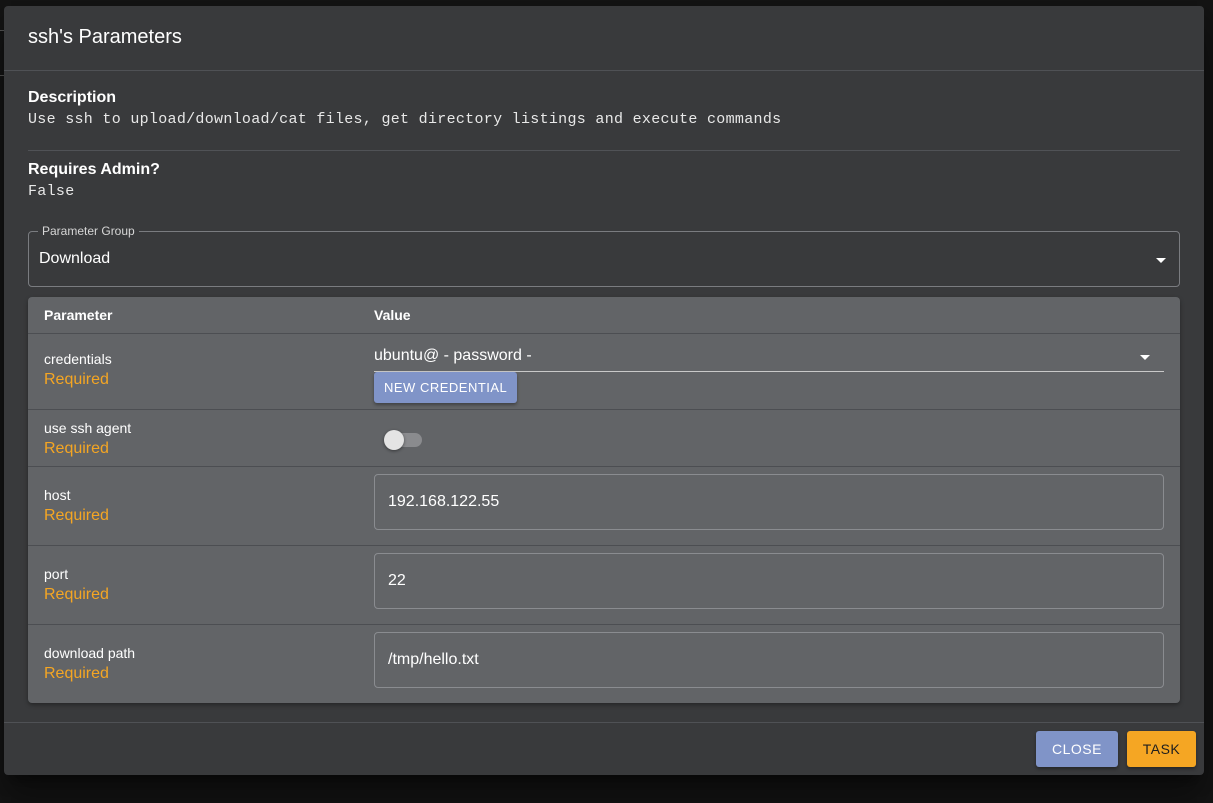 The image size is (1213, 803). Describe the element at coordinates (769, 581) in the screenshot. I see `port-input: 22` at that location.